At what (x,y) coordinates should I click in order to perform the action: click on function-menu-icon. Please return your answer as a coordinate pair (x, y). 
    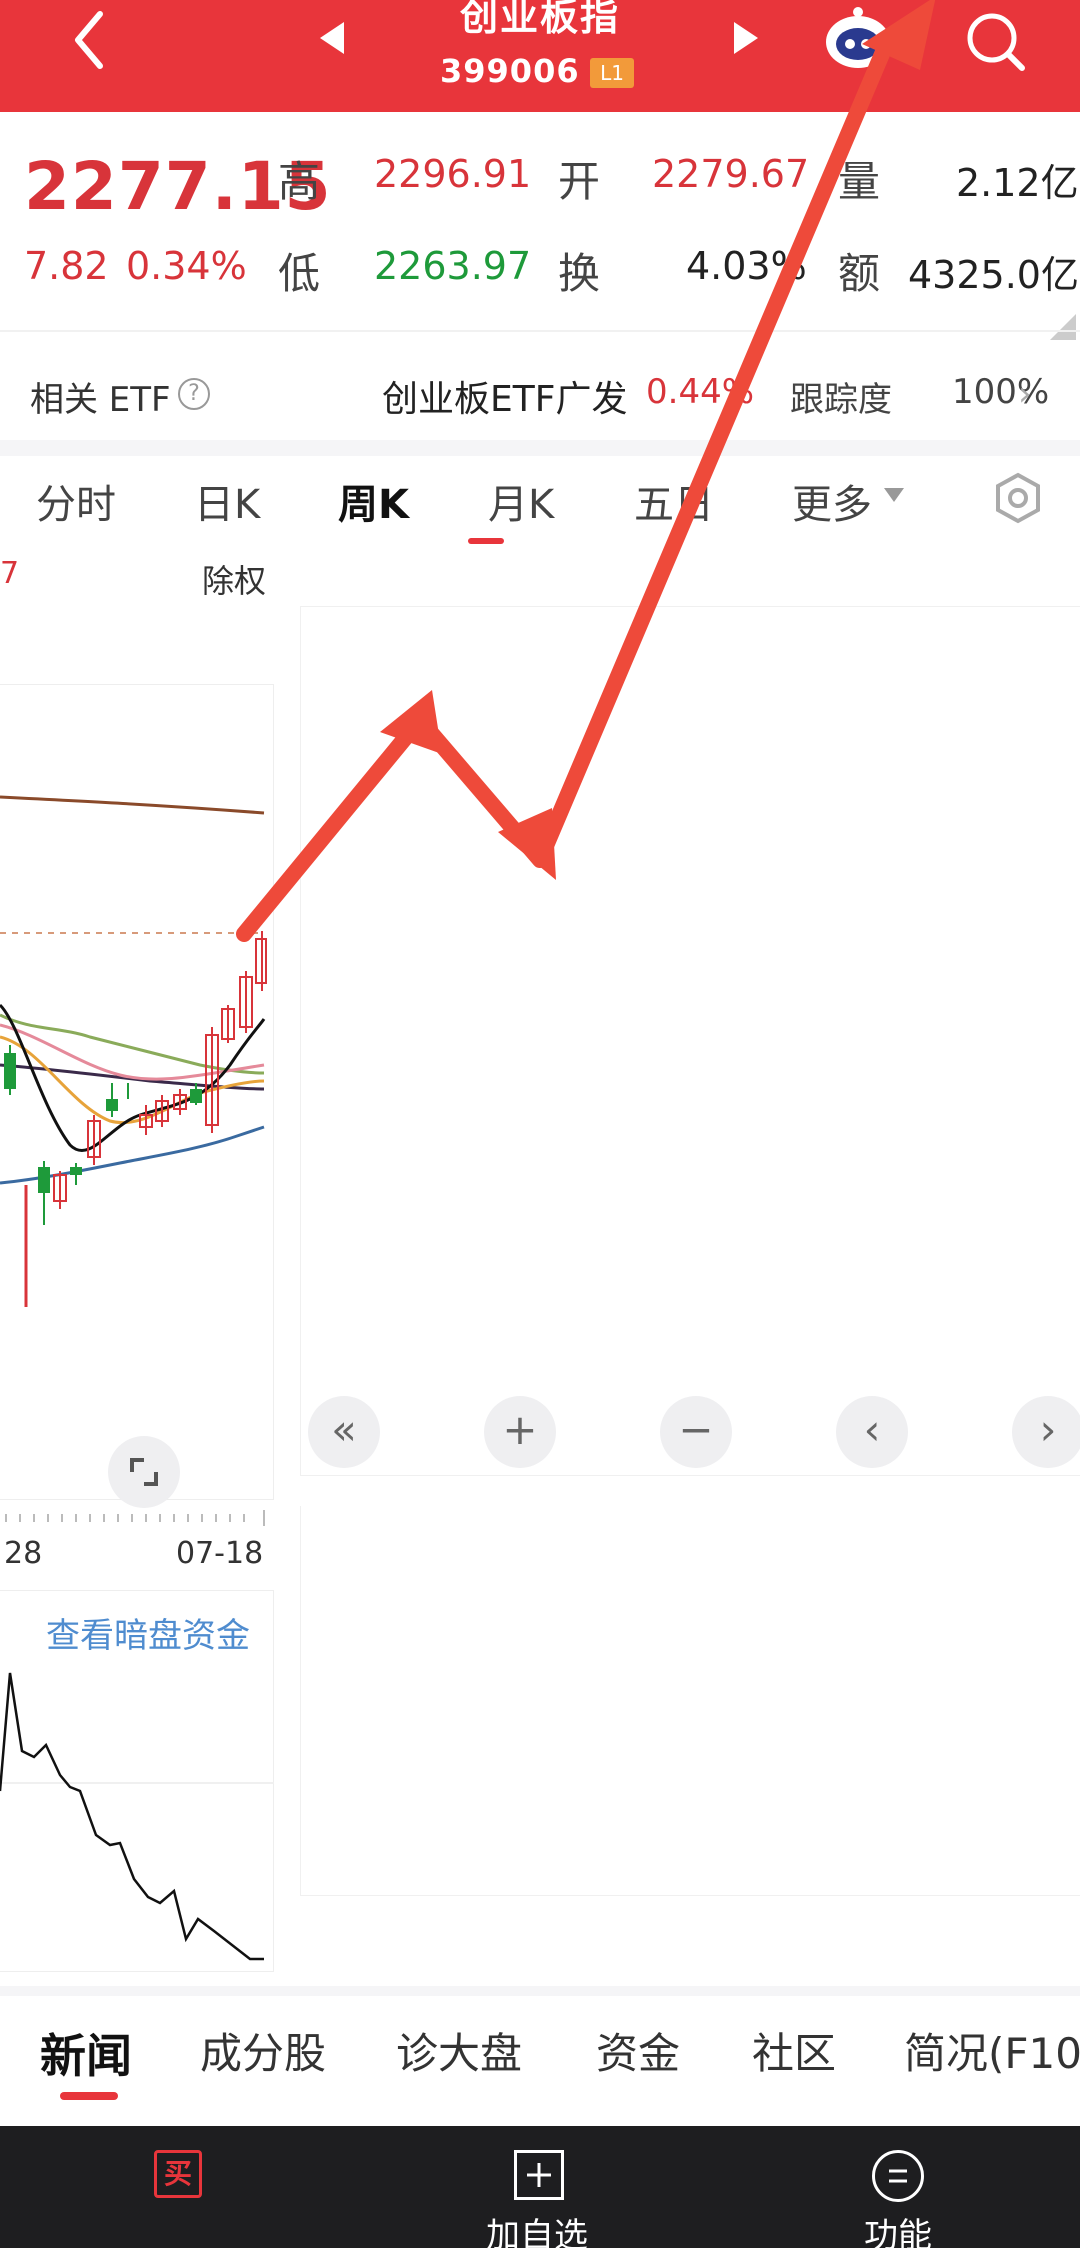
    Looking at the image, I should click on (898, 2176).